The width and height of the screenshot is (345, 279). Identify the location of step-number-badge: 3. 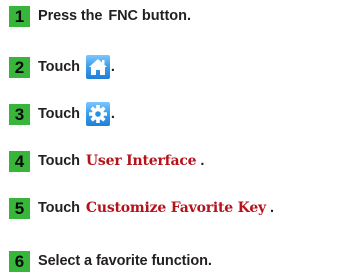
(19, 114).